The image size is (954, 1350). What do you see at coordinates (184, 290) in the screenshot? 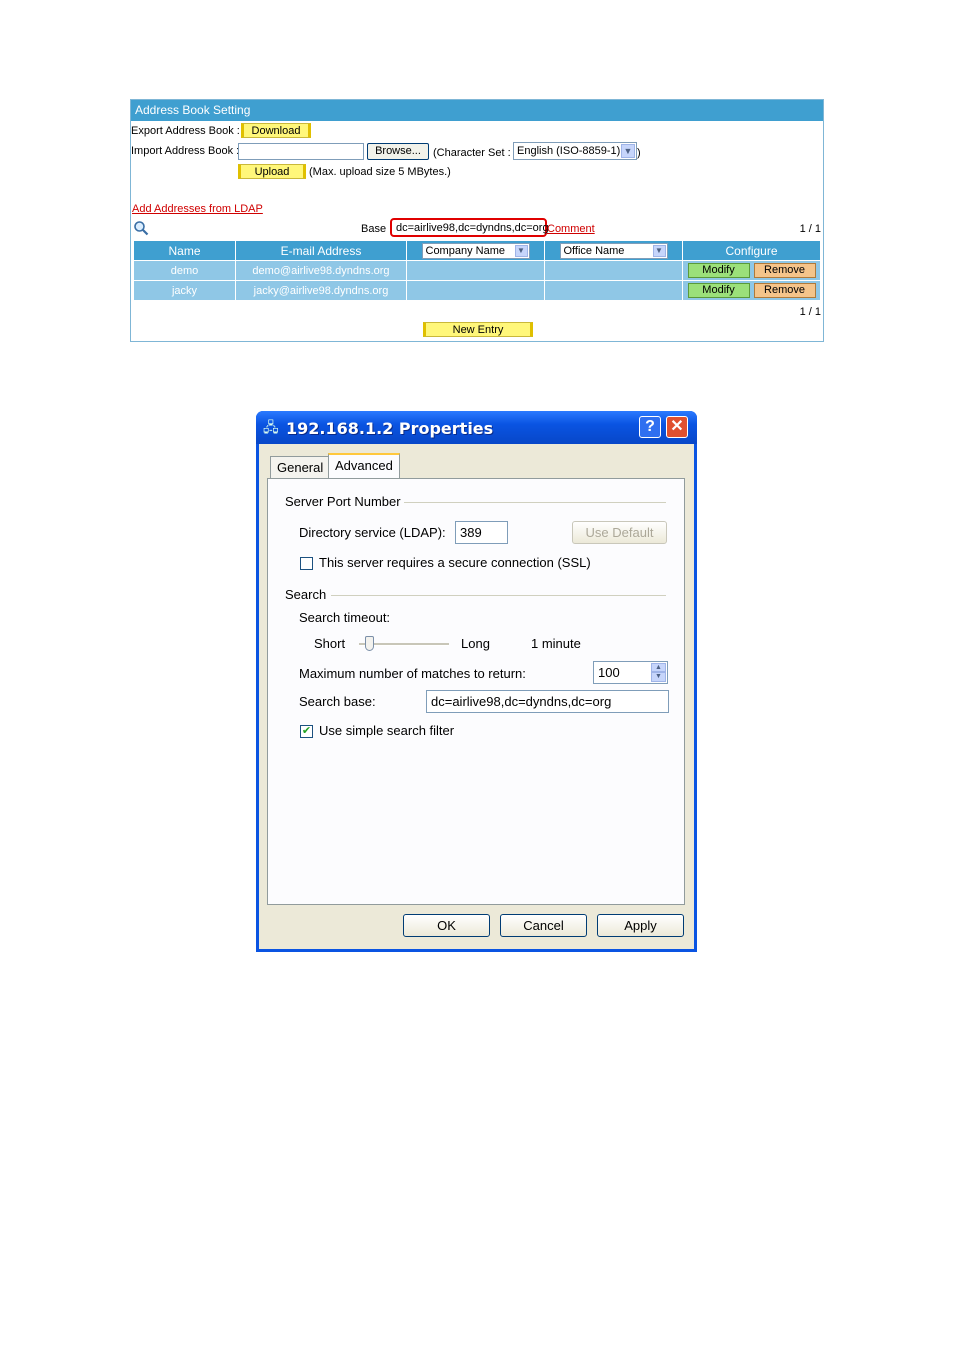
I see `row-name: jacky` at bounding box center [184, 290].